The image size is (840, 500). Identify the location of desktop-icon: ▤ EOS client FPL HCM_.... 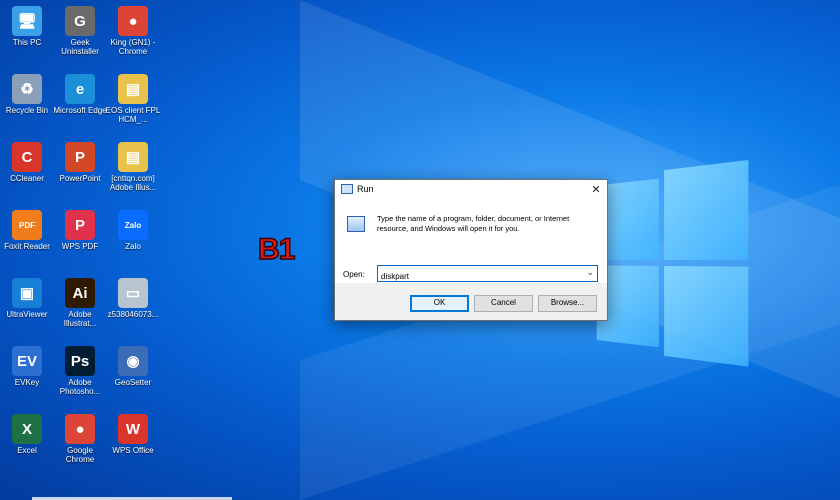
(133, 99).